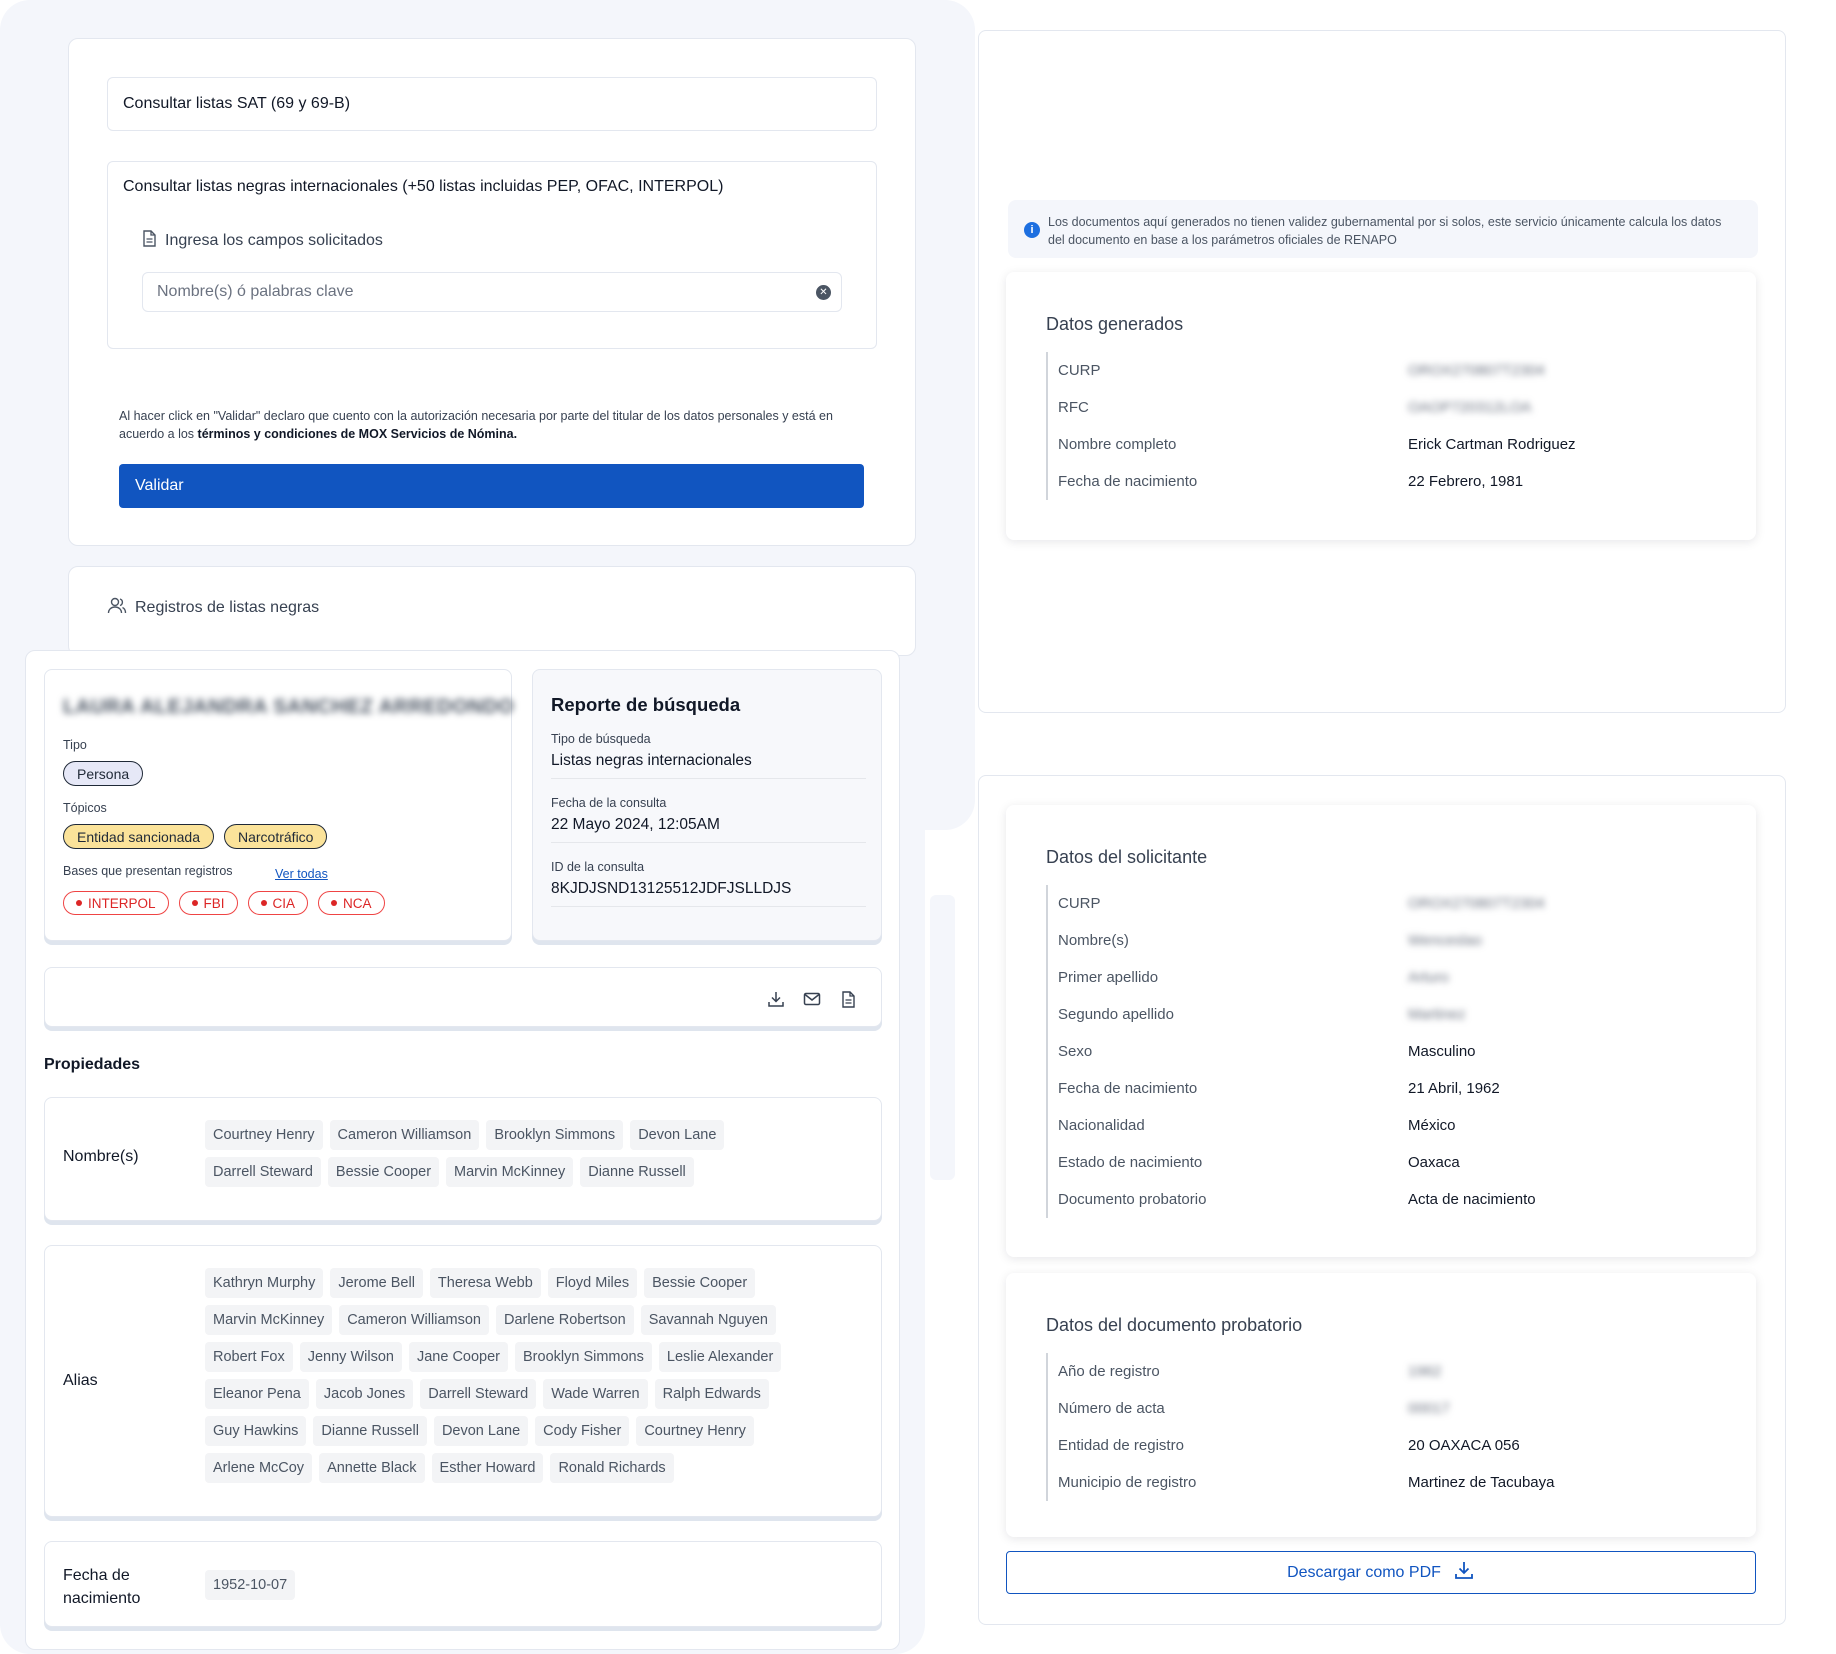 The image size is (1836, 1654). I want to click on kv-row: Fecha de nacimiento 22 Febrero, 1981, so click(1312, 481).